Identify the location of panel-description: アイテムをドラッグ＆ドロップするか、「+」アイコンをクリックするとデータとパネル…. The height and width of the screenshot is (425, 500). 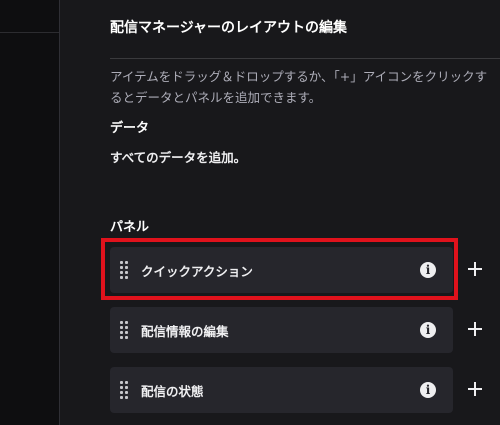
(299, 87).